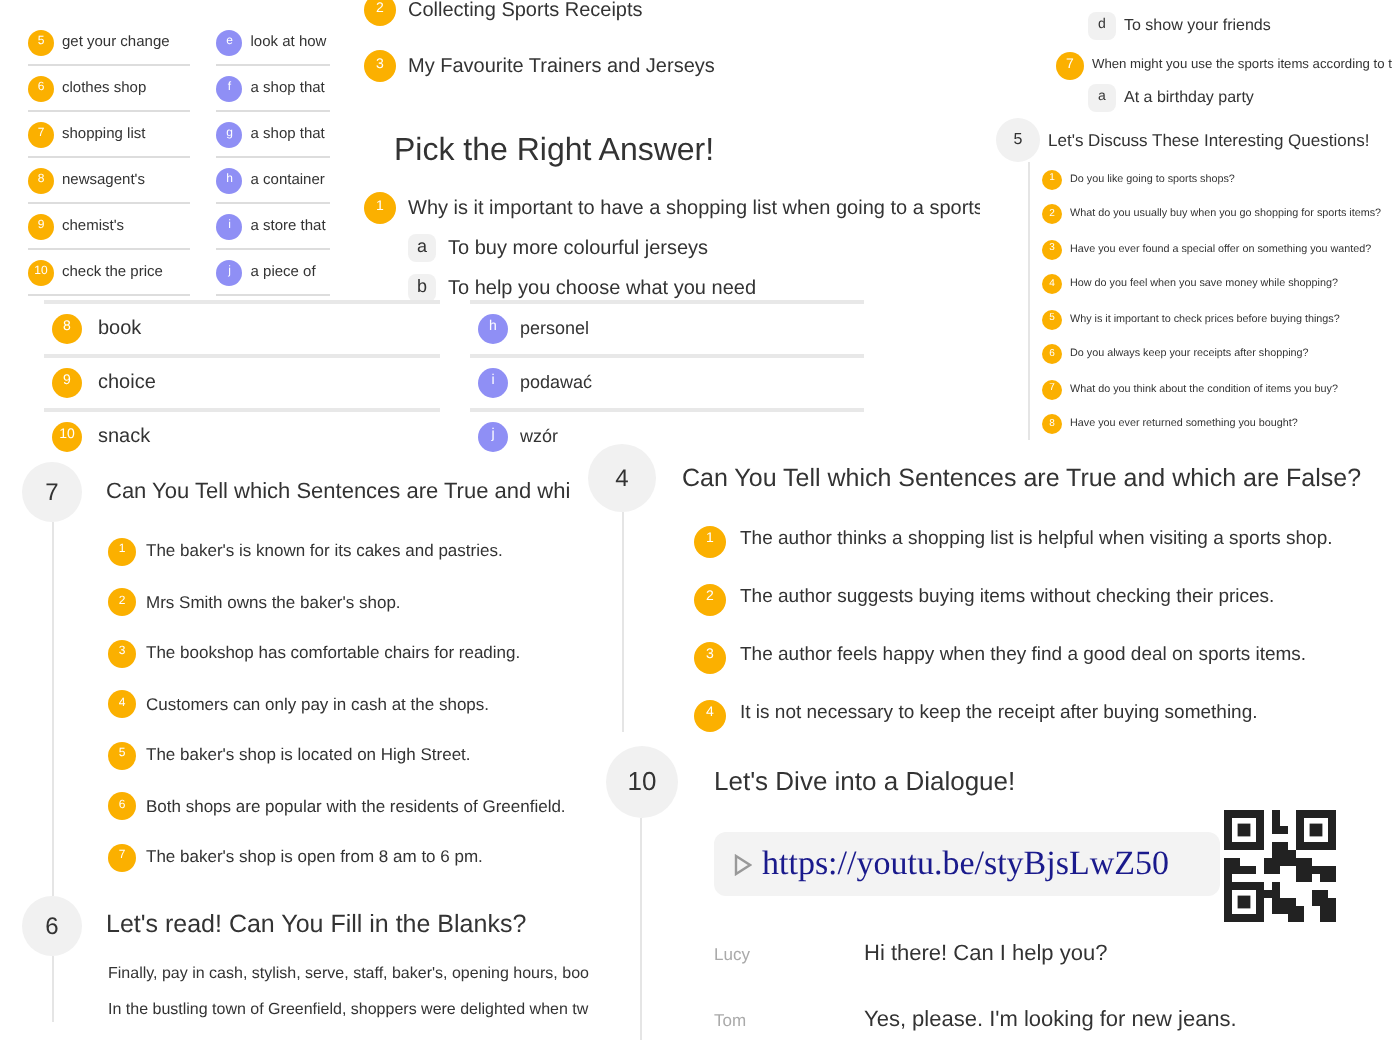 This screenshot has width=1400, height=1040. Describe the element at coordinates (622, 478) in the screenshot. I see `section-number: 4` at that location.